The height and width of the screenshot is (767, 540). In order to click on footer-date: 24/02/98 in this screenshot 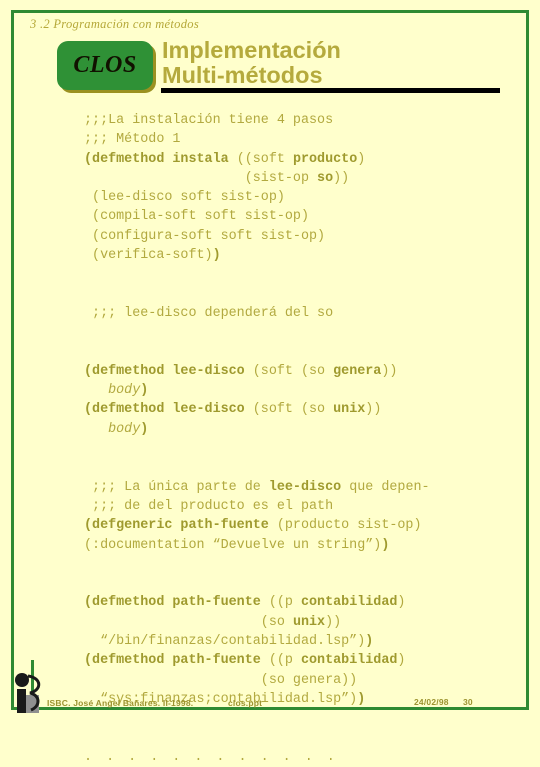, I will do `click(431, 702)`.